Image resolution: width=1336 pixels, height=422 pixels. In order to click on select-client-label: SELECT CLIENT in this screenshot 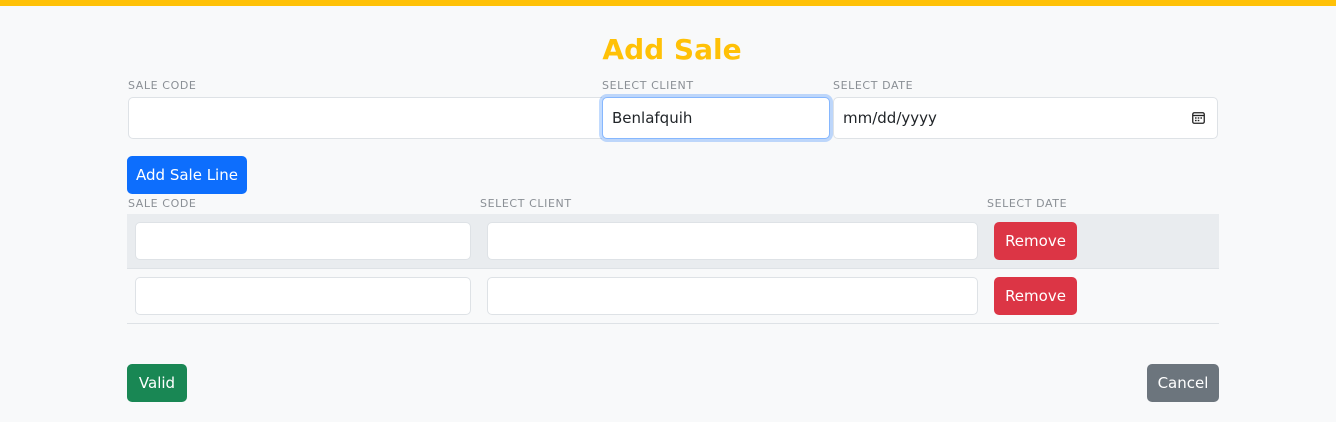, I will do `click(648, 85)`.